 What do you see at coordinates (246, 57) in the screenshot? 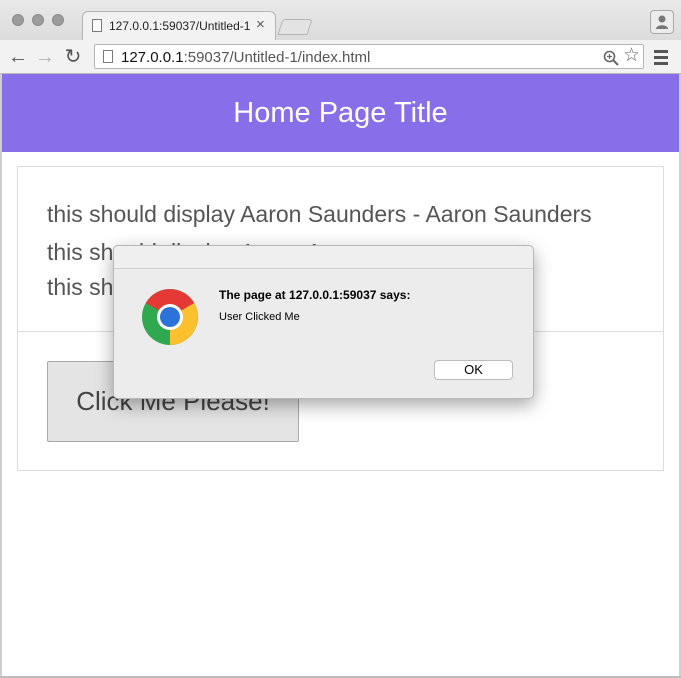
I see `address-url: 127.0.0.1:59037/Untitled-1/index.html` at bounding box center [246, 57].